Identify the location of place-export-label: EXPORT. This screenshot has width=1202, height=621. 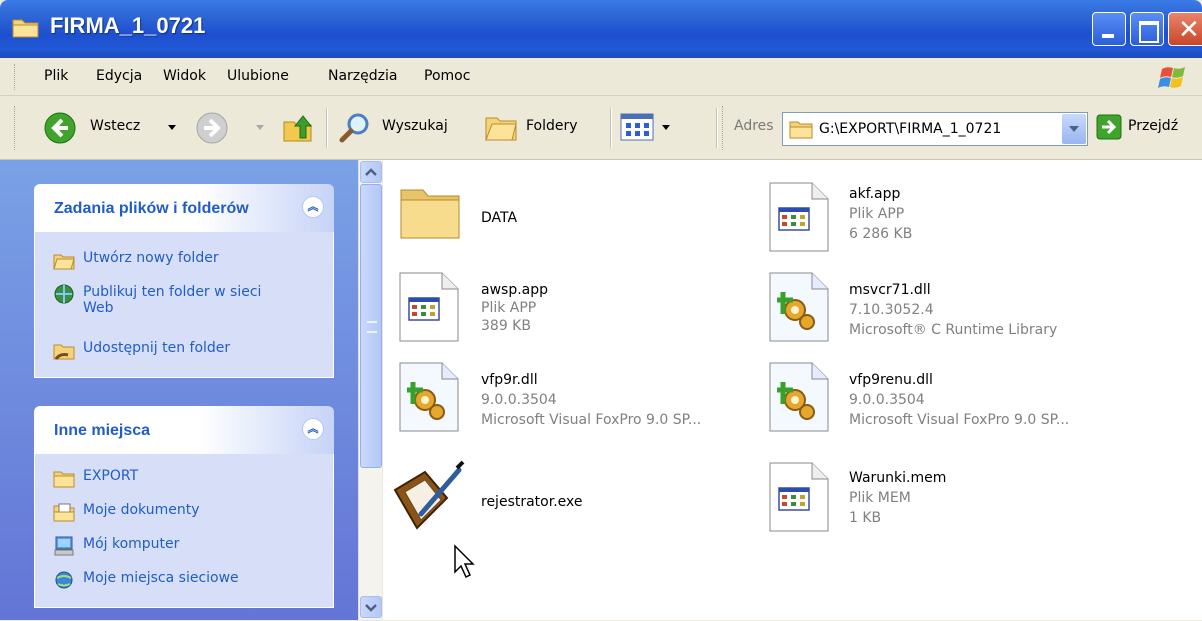
(111, 476).